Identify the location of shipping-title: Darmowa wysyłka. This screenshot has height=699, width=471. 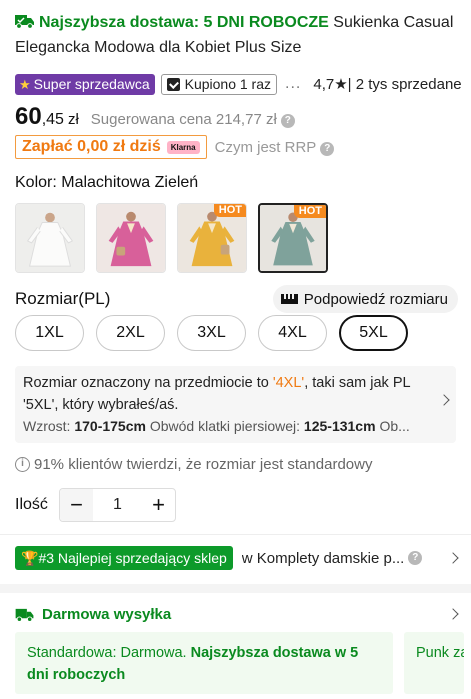
(107, 614).